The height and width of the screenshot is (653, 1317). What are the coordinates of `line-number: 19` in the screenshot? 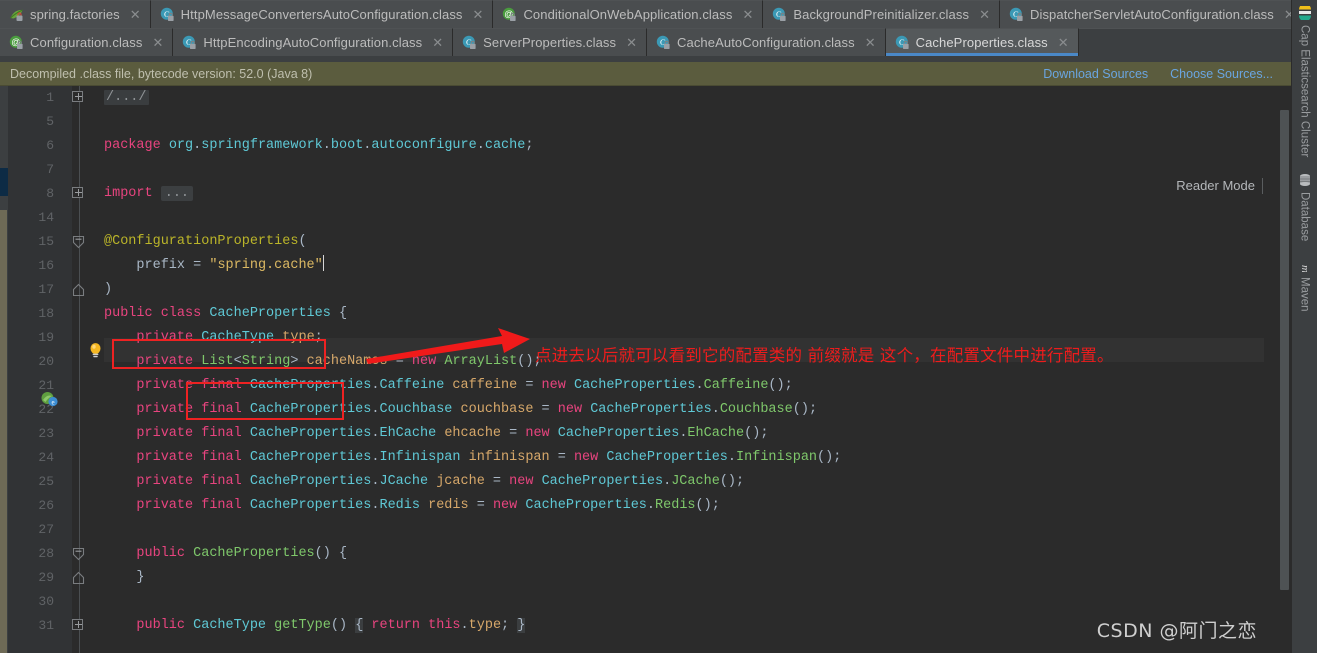 It's located at (46, 337).